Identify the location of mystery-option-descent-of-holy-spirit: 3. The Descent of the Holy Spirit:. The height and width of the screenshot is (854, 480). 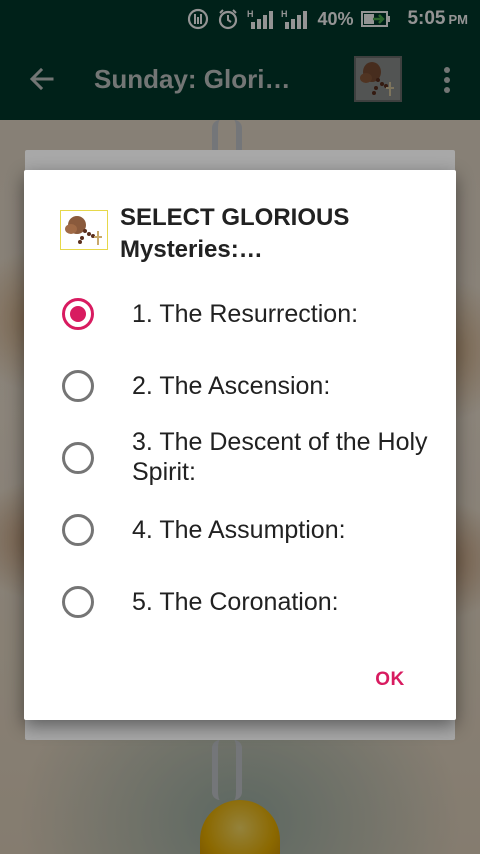
(240, 457).